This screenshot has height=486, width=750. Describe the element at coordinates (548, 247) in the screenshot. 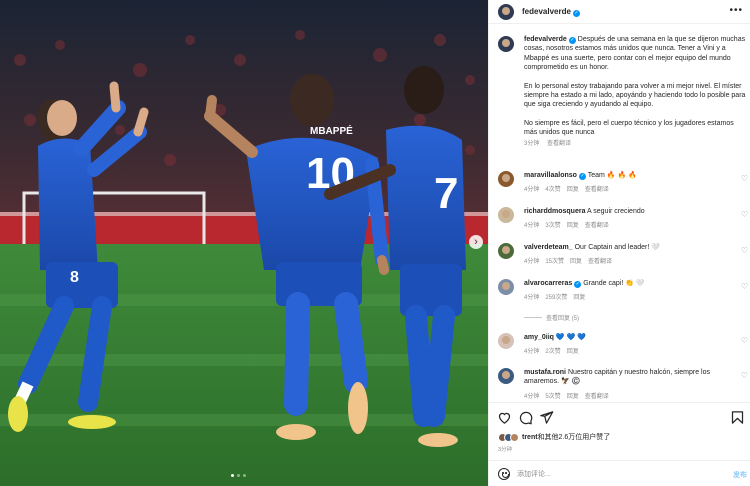

I see `comment-username: valverdeteam_` at that location.